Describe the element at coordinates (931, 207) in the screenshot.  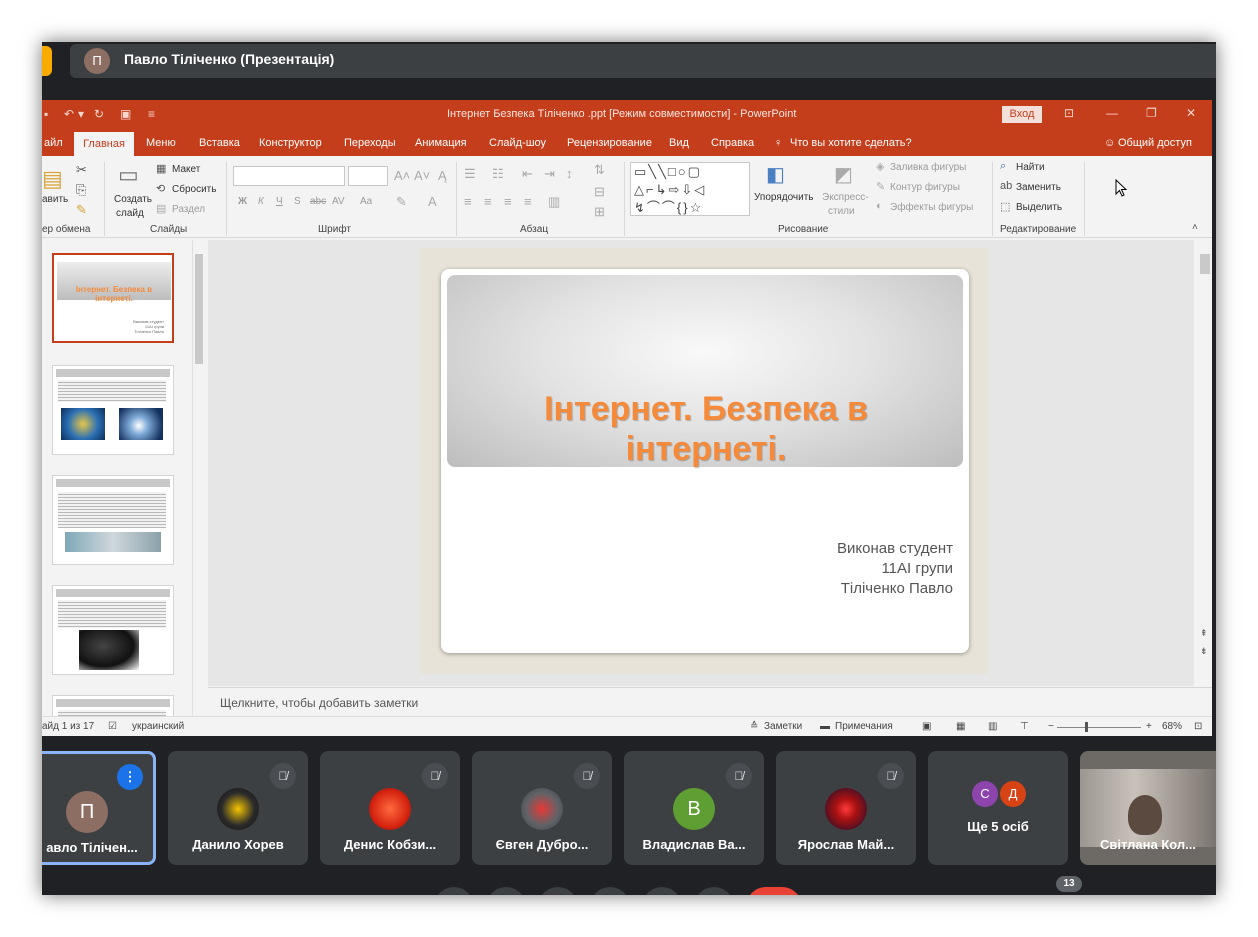
I see `shape-effects-button: Эффекты фигуры` at that location.